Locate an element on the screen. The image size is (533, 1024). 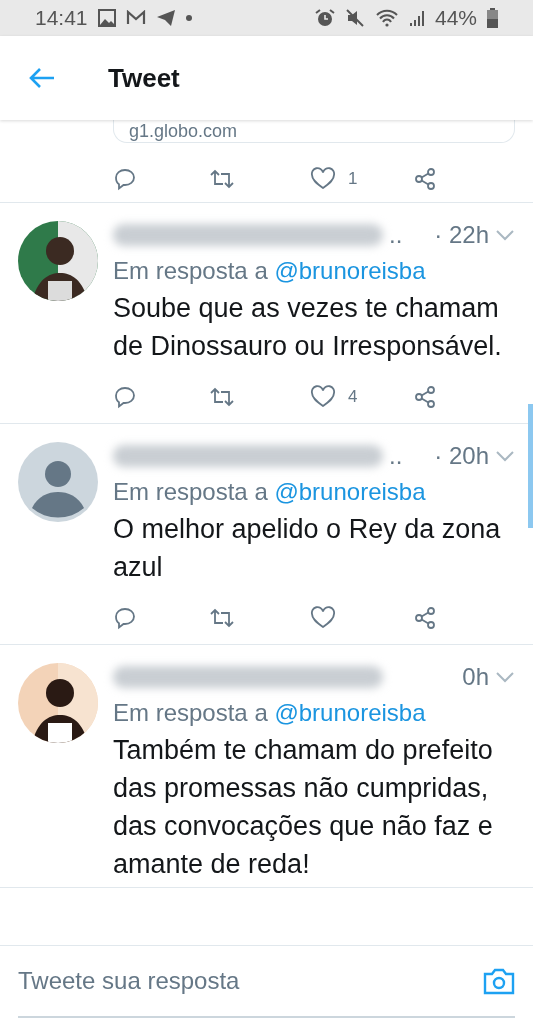
mute-icon is located at coordinates (354, 18).